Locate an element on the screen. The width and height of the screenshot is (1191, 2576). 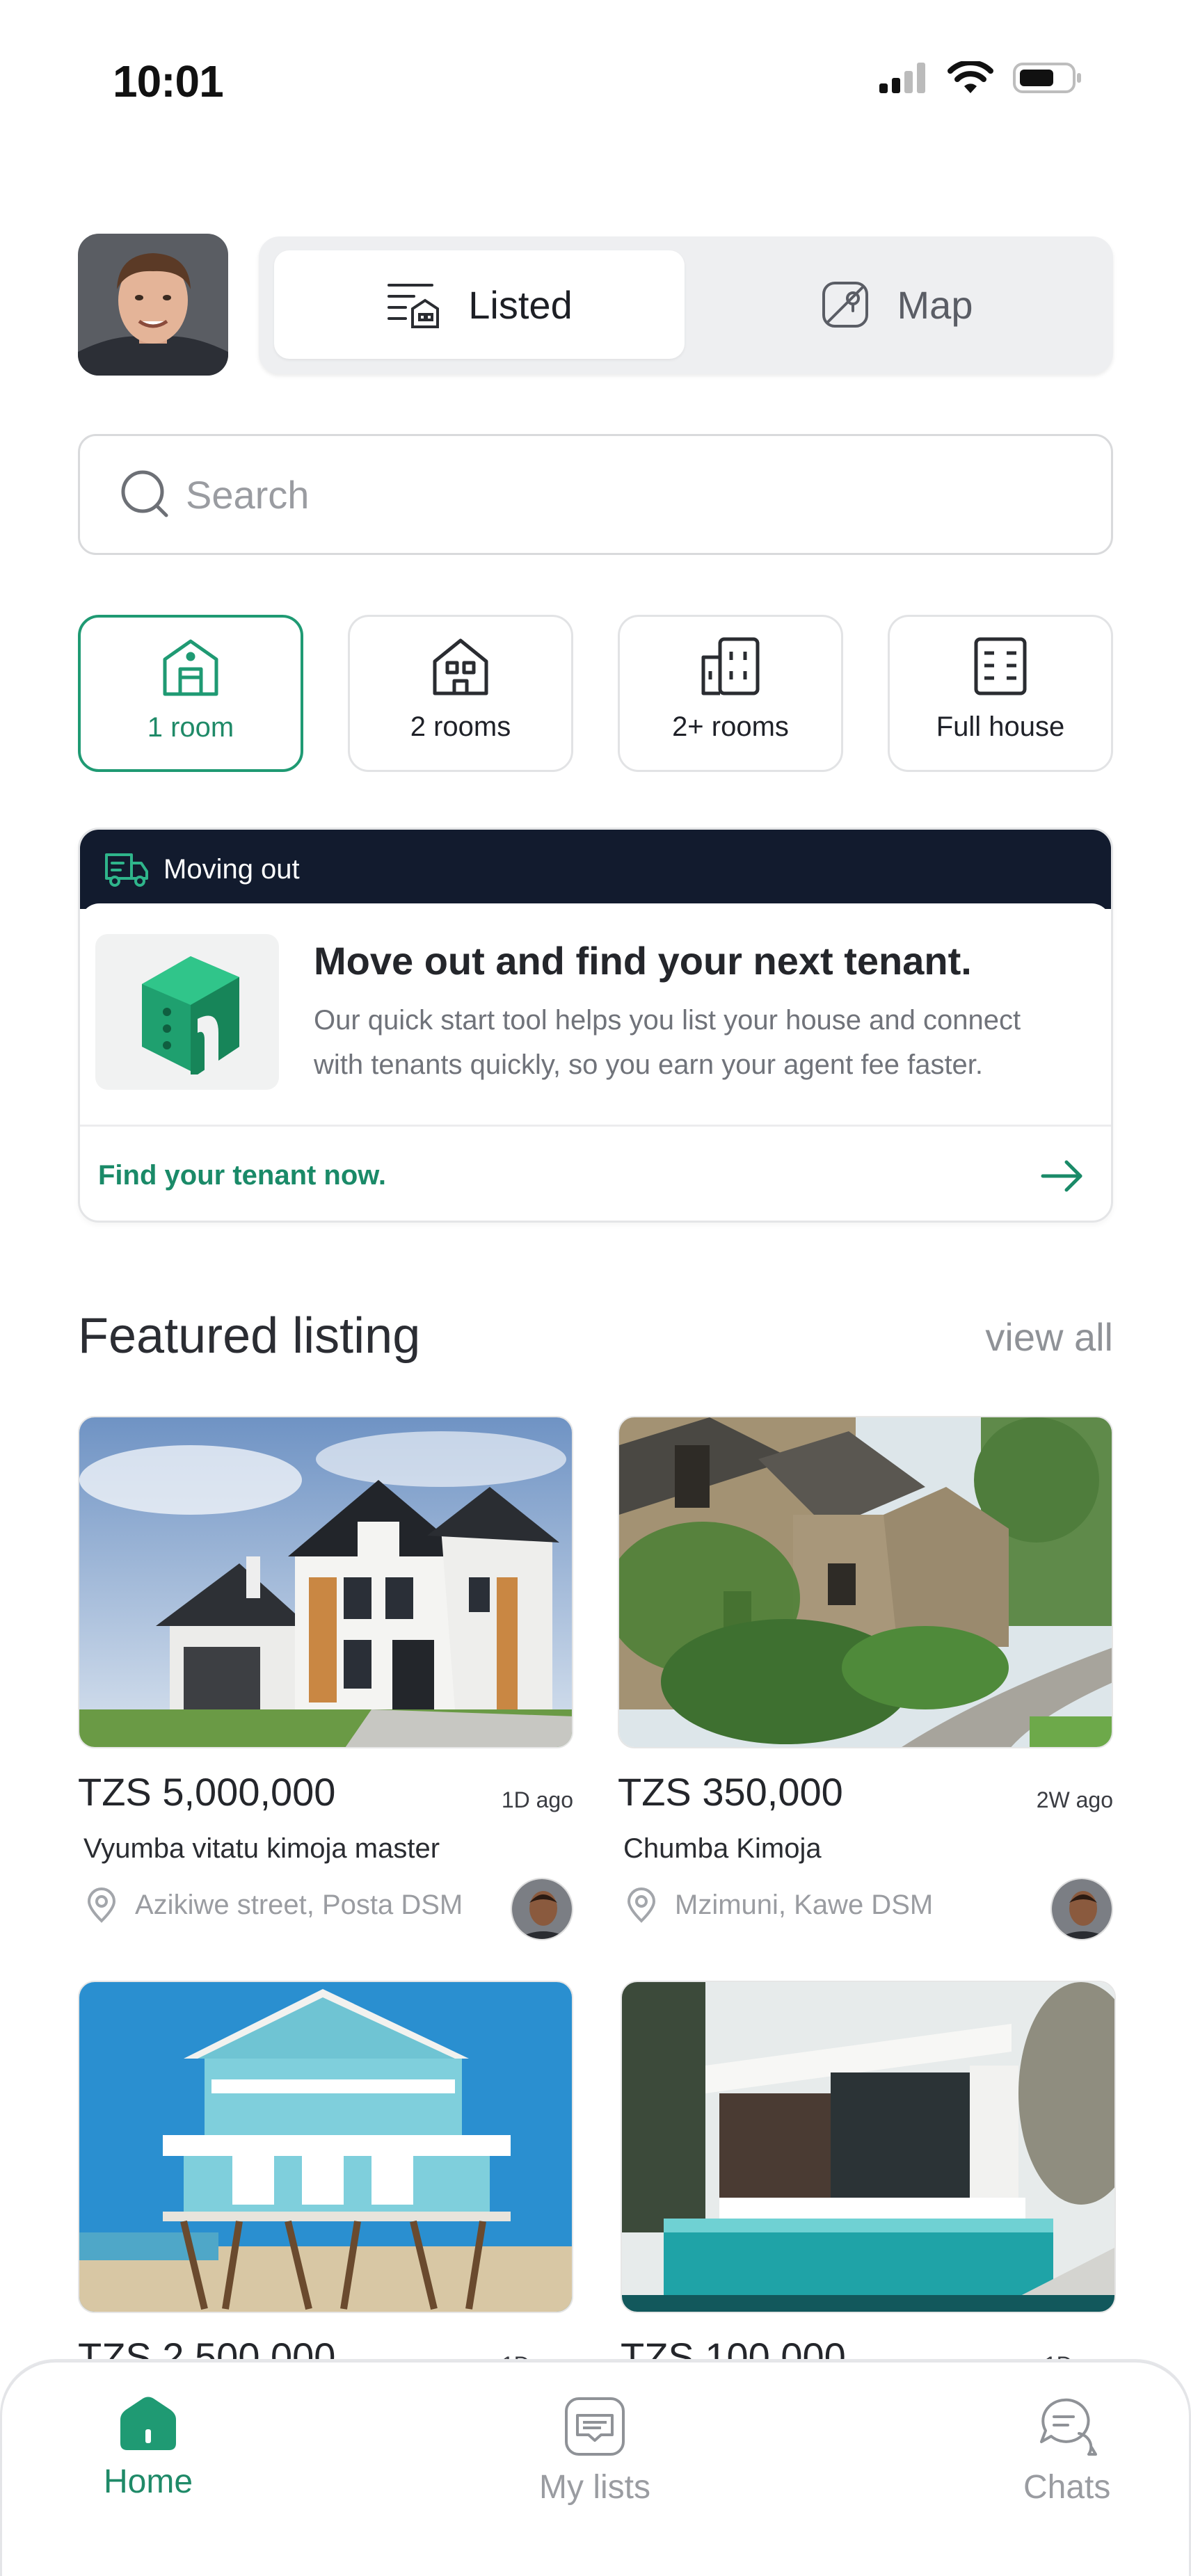
truck-icon is located at coordinates (127, 870).